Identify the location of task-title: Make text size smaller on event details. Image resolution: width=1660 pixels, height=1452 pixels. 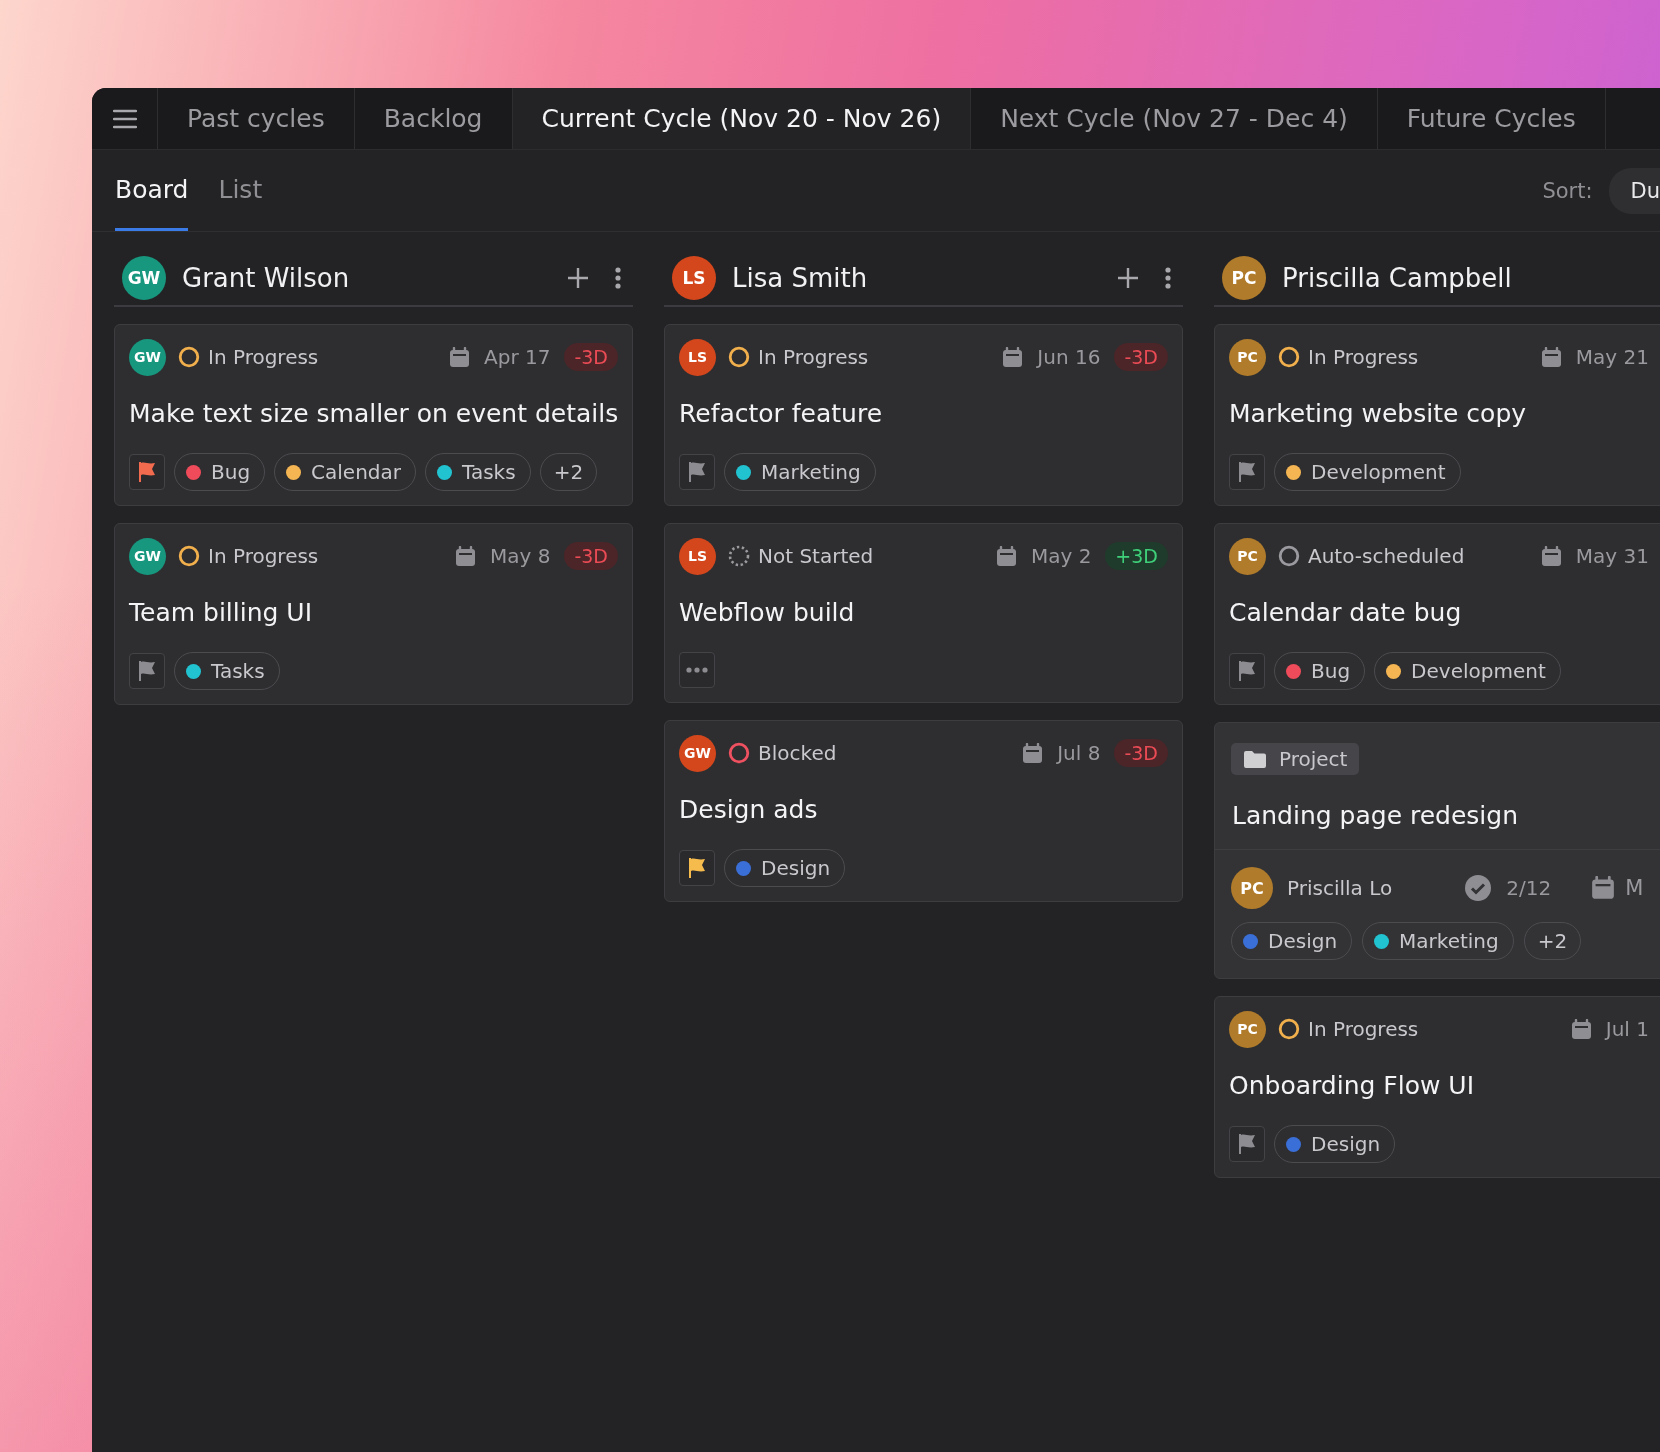
(373, 414).